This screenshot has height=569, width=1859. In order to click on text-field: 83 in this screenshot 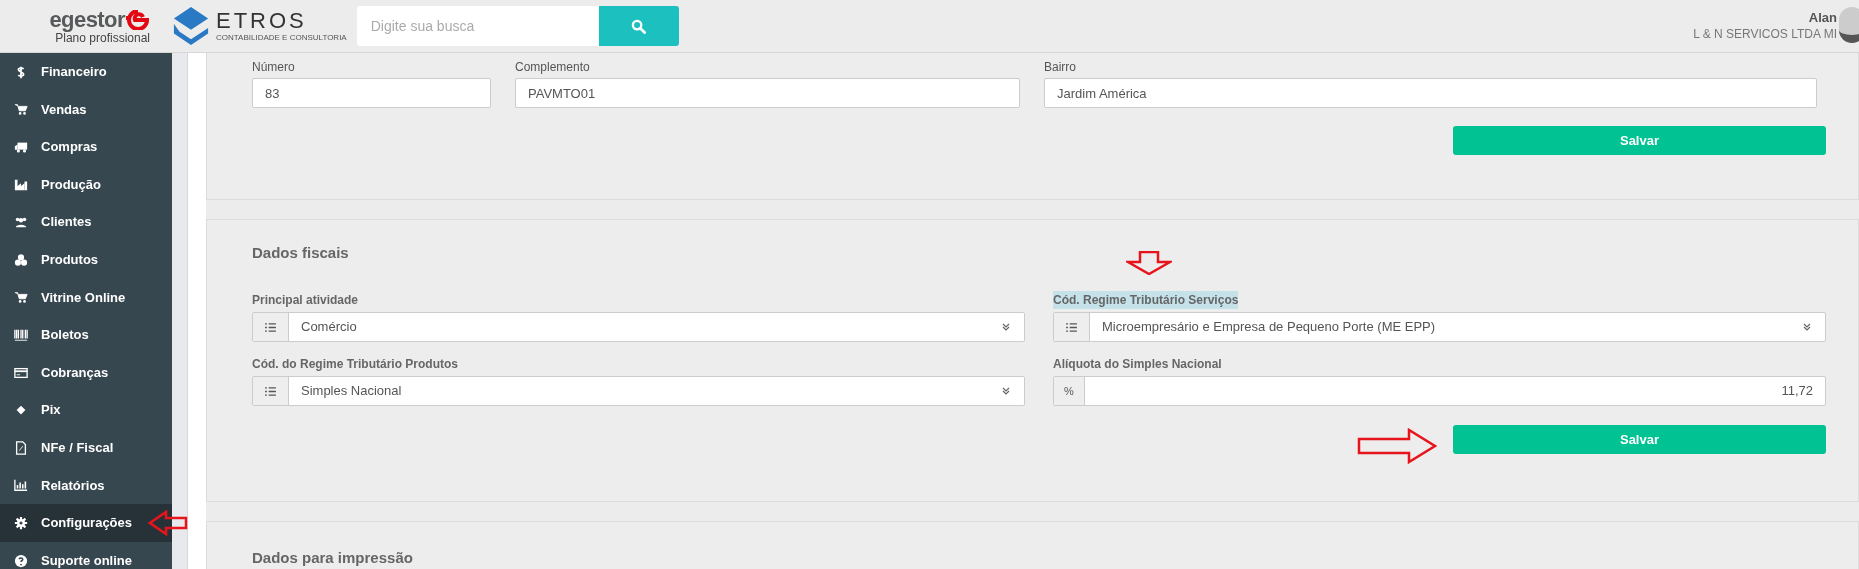, I will do `click(371, 93)`.